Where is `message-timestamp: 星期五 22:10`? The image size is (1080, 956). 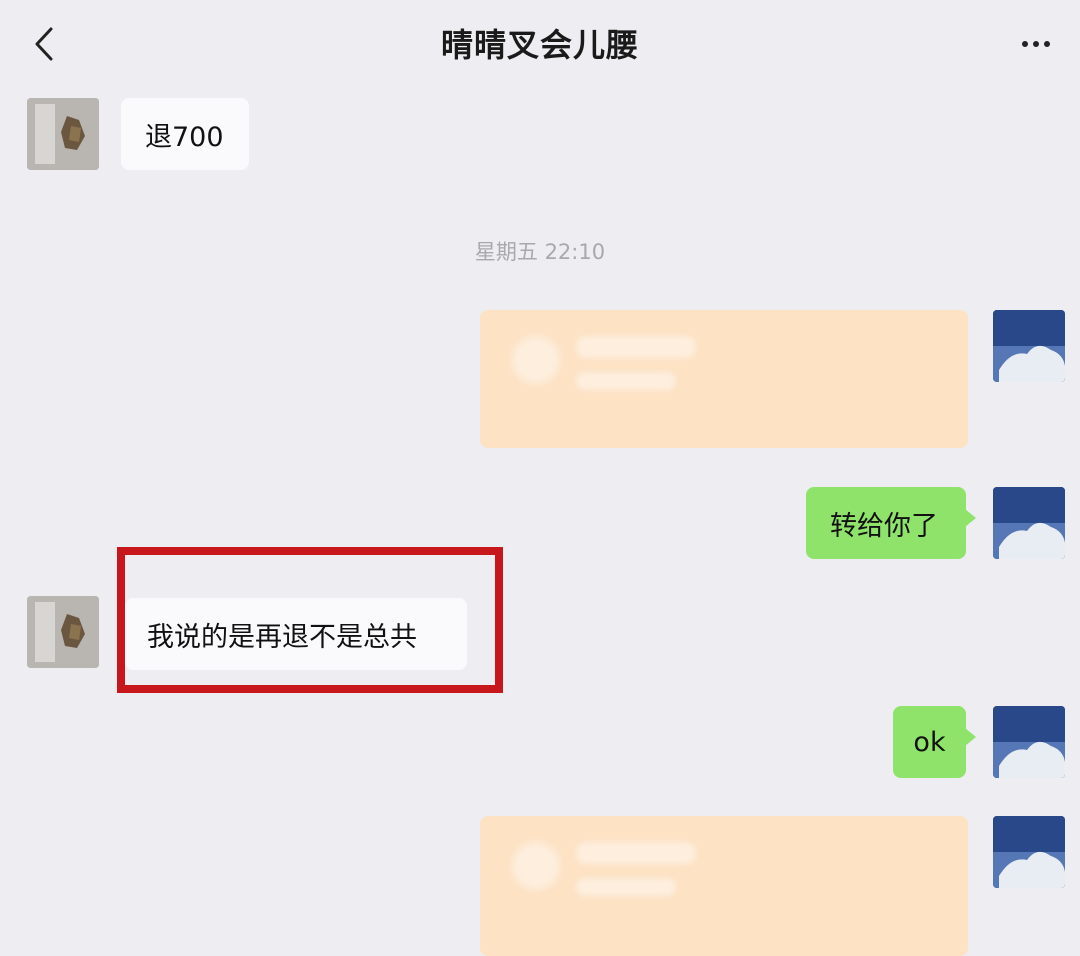
message-timestamp: 星期五 22:10 is located at coordinates (540, 252).